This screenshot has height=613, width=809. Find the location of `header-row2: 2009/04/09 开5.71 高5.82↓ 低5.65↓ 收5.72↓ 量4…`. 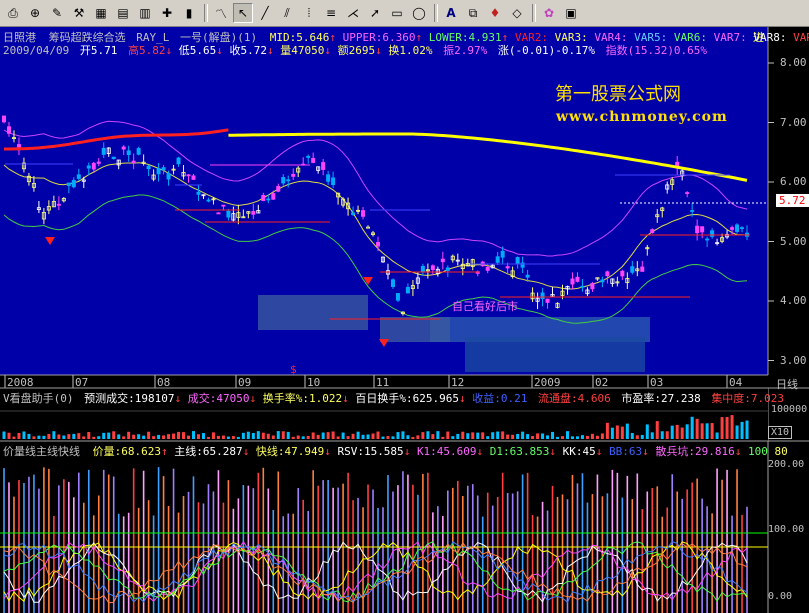

header-row2: 2009/04/09 开5.71 高5.82↓ 低5.65↓ 收5.72↓ 量4… is located at coordinates (355, 50).